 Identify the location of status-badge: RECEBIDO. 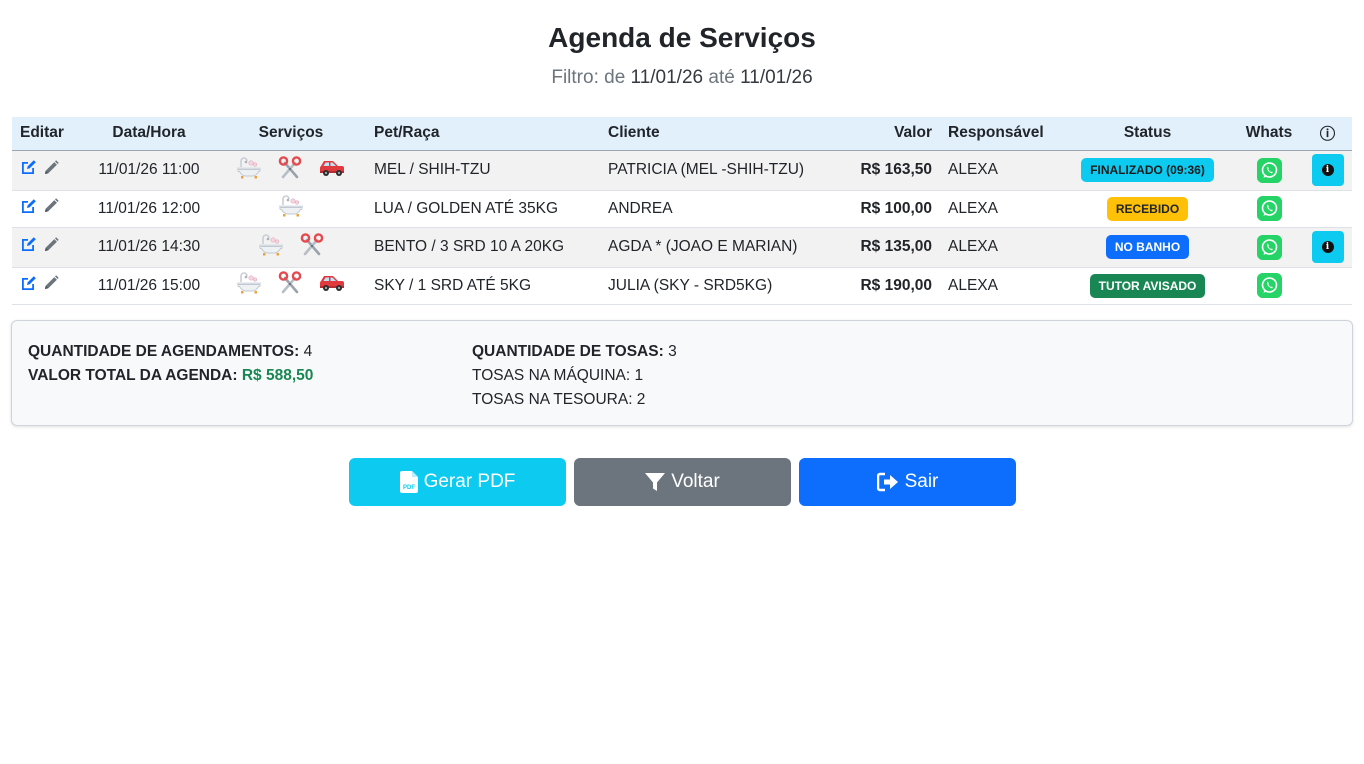
(1147, 208).